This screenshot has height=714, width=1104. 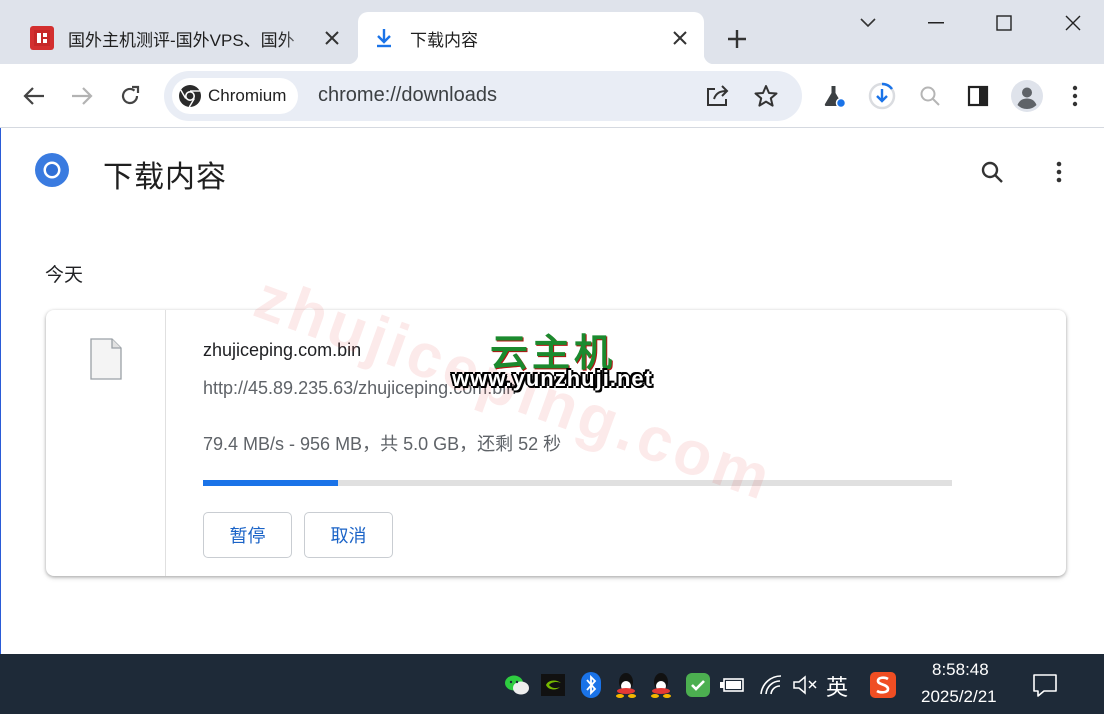 I want to click on file-icon-column, so click(x=106, y=443).